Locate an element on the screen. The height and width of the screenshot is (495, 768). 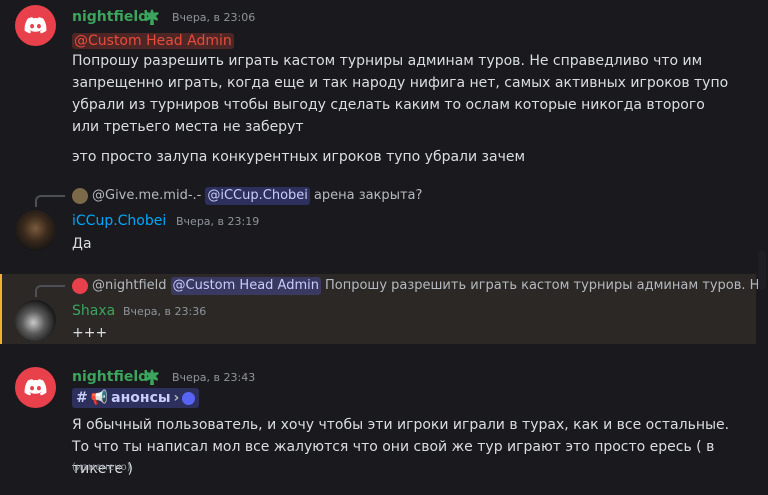
timestamp: Вчера, в 23:06 is located at coordinates (214, 17).